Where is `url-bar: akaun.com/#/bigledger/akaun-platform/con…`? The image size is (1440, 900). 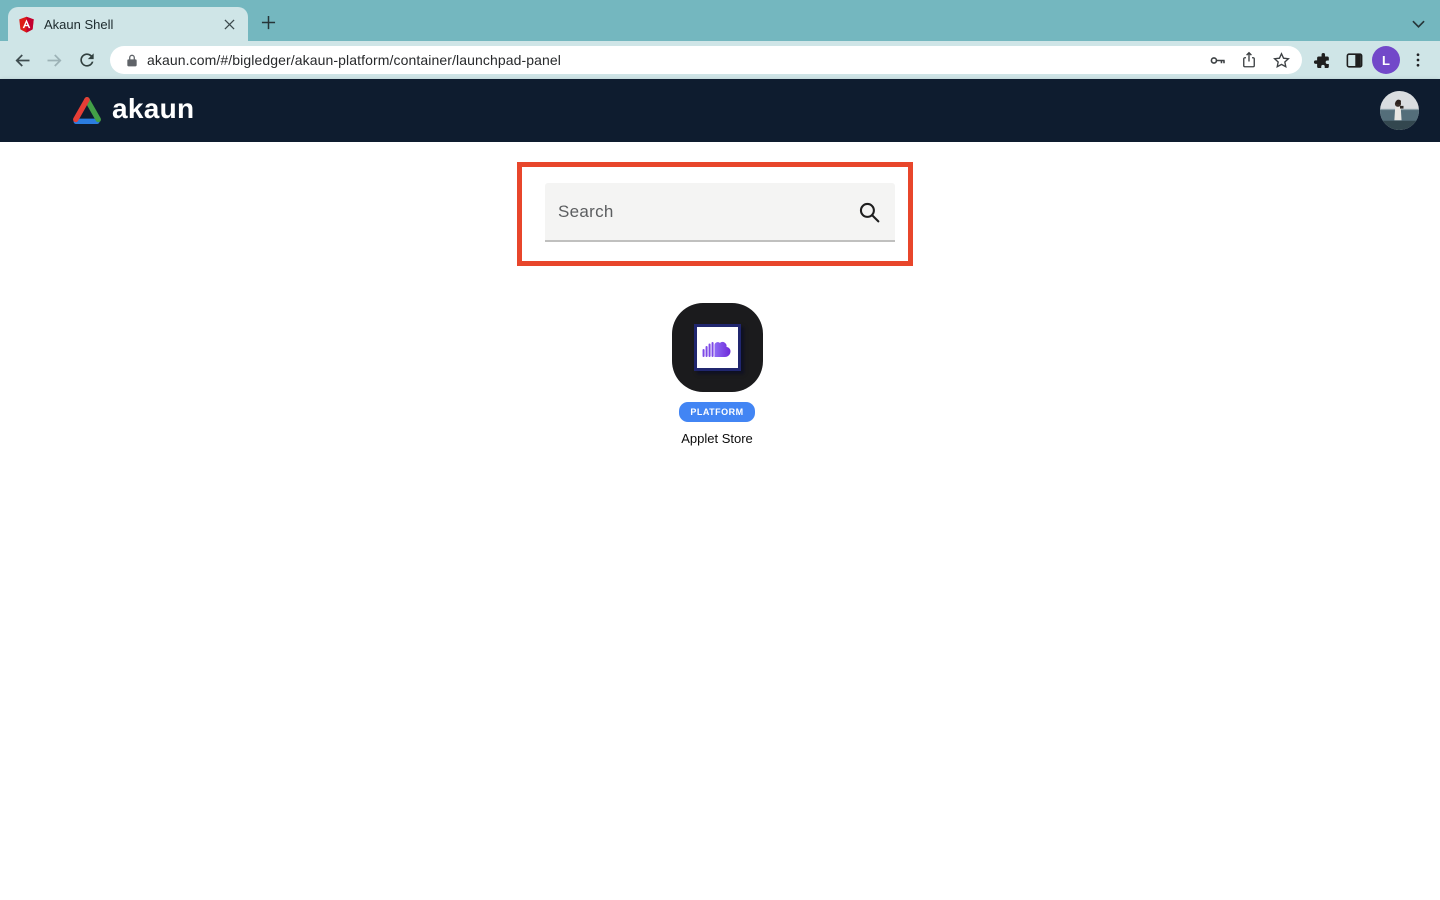
url-bar: akaun.com/#/bigledger/akaun-platform/con… is located at coordinates (706, 60).